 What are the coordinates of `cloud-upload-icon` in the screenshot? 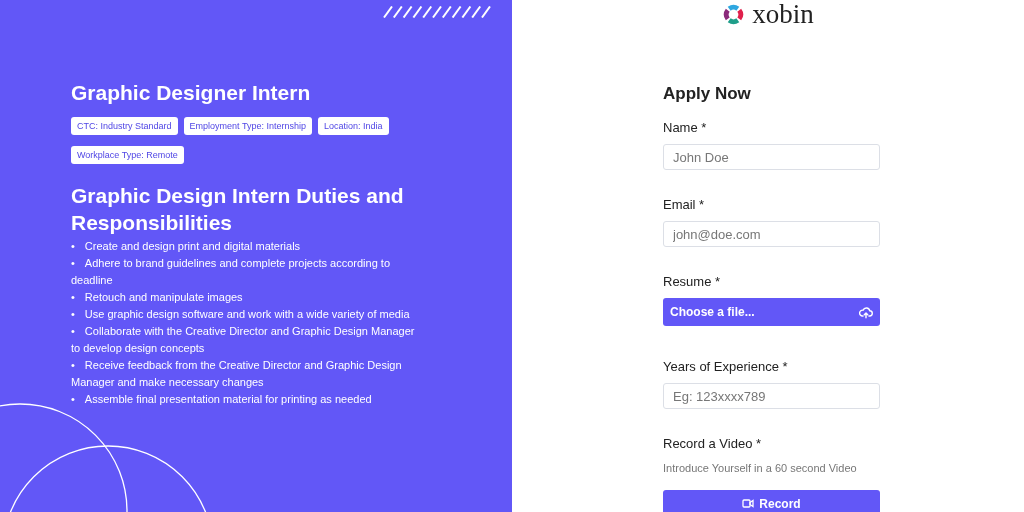 It's located at (866, 312).